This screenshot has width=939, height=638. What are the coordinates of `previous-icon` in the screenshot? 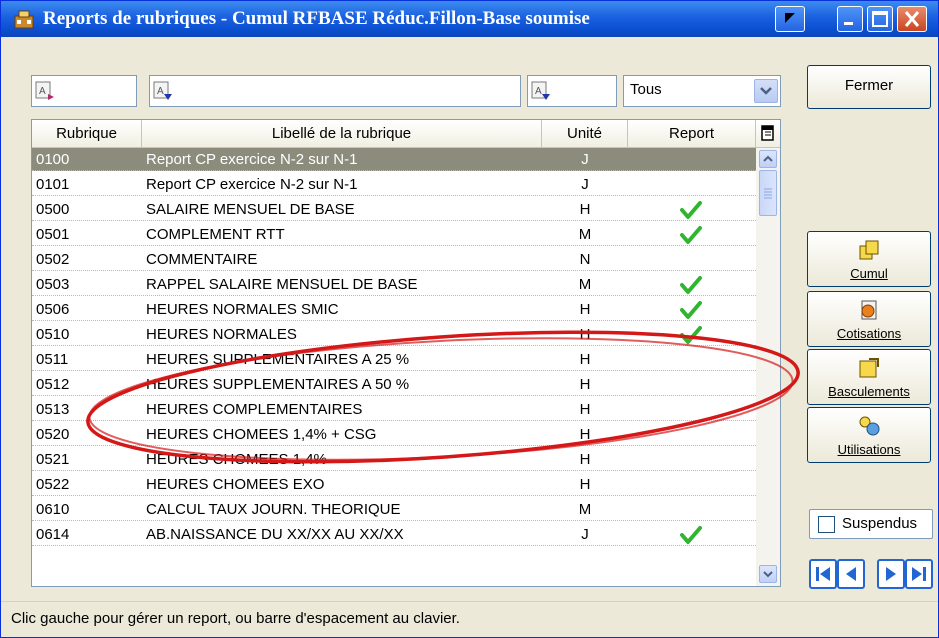 It's located at (851, 574).